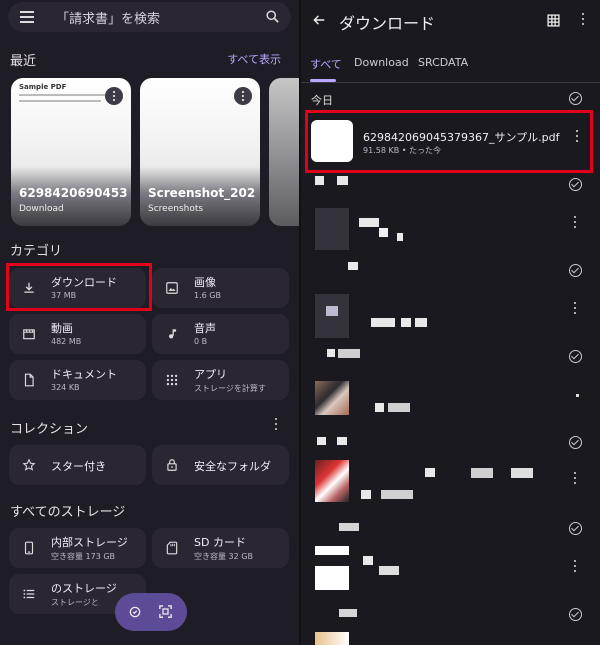 This screenshot has width=600, height=645. Describe the element at coordinates (443, 62) in the screenshot. I see `tab-srcdata: SRCDATA` at that location.